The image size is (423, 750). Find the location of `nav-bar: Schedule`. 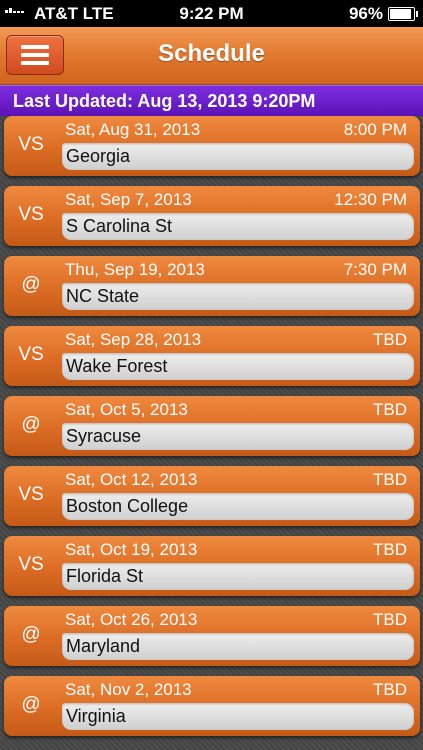

nav-bar: Schedule is located at coordinates (211, 56).